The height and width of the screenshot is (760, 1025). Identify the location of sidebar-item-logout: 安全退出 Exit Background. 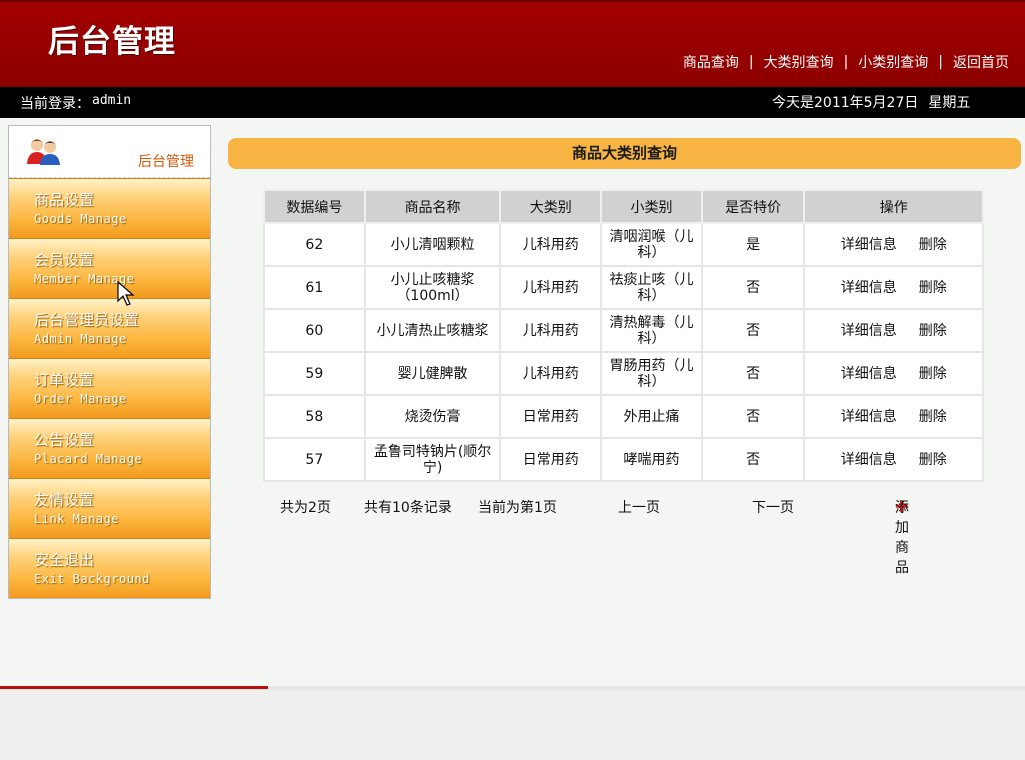
(109, 568).